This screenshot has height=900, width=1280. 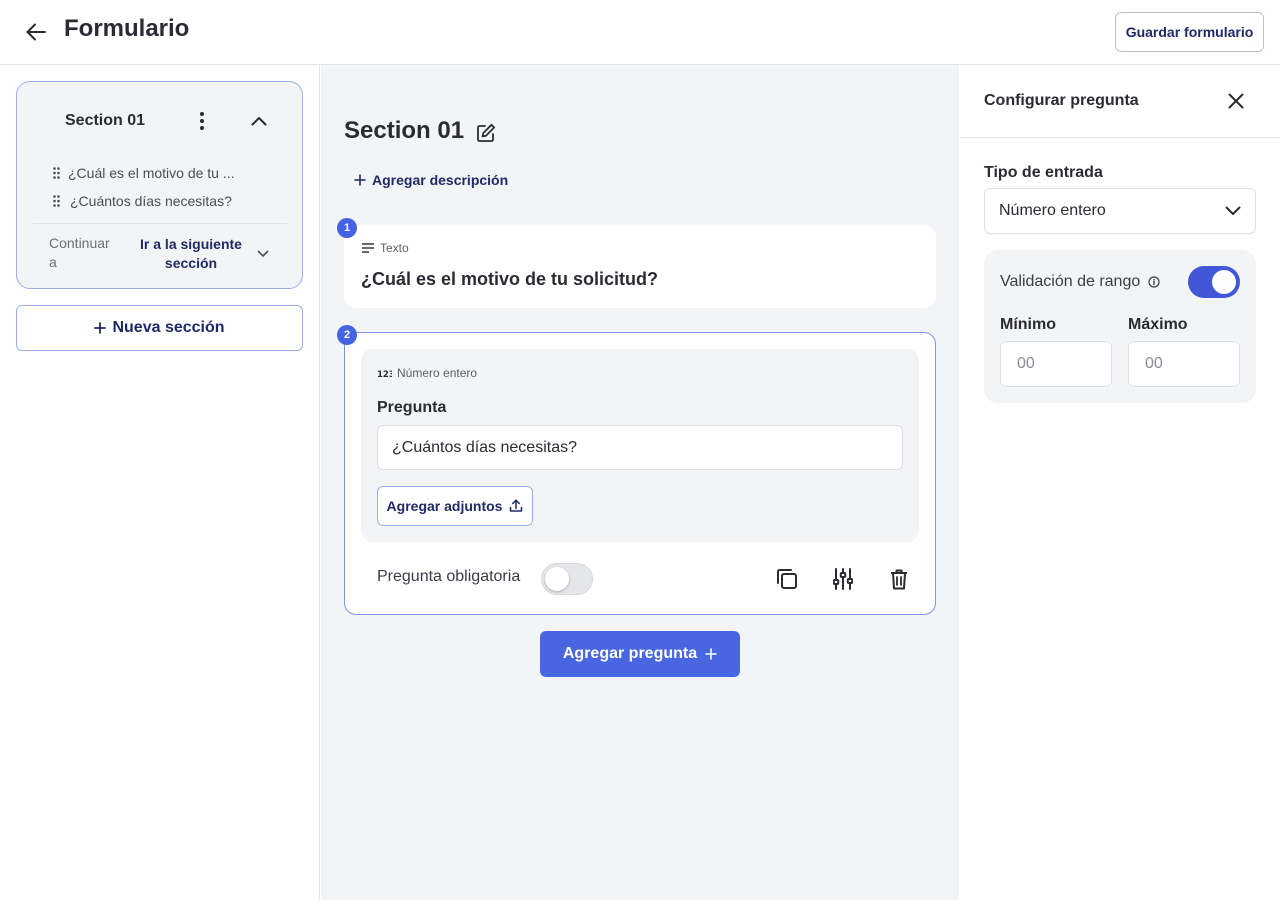 What do you see at coordinates (1028, 324) in the screenshot?
I see `min-label: Mínimo` at bounding box center [1028, 324].